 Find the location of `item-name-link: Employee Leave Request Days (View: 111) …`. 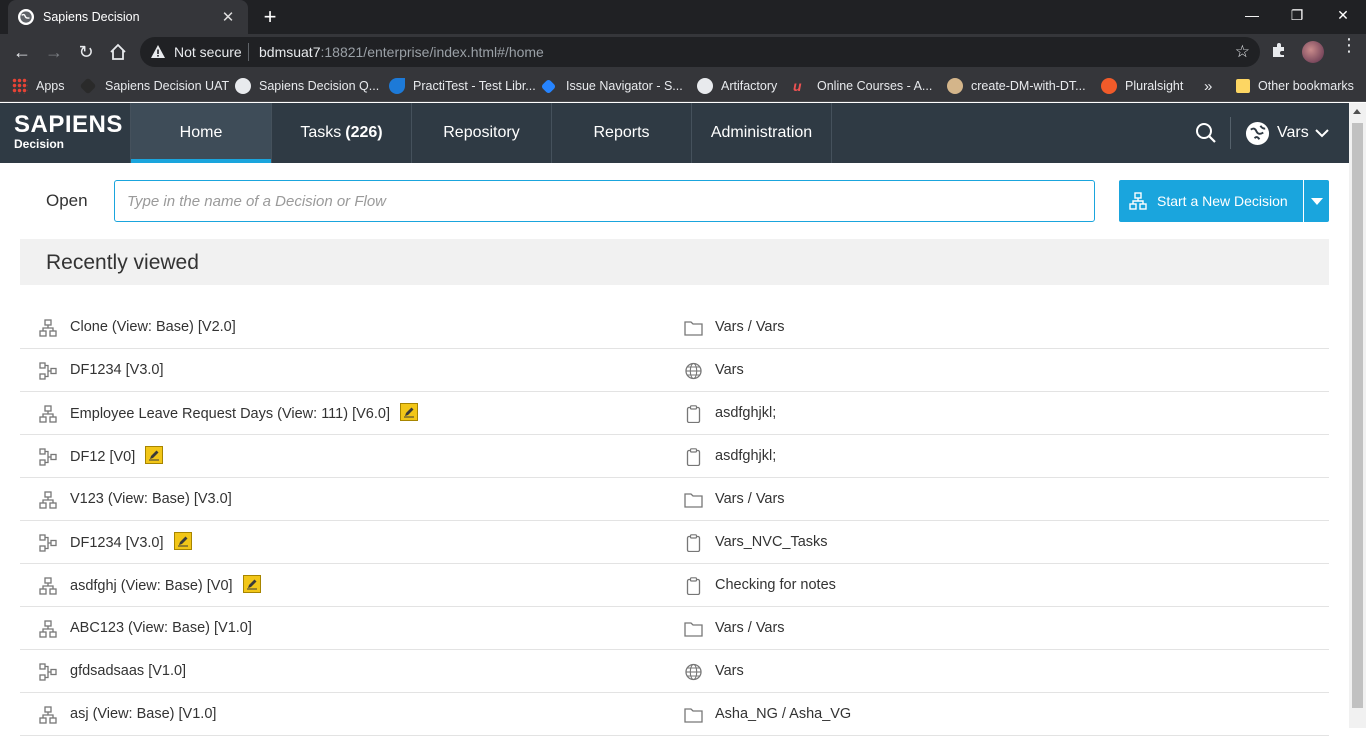

item-name-link: Employee Leave Request Days (View: 111) … is located at coordinates (244, 413).